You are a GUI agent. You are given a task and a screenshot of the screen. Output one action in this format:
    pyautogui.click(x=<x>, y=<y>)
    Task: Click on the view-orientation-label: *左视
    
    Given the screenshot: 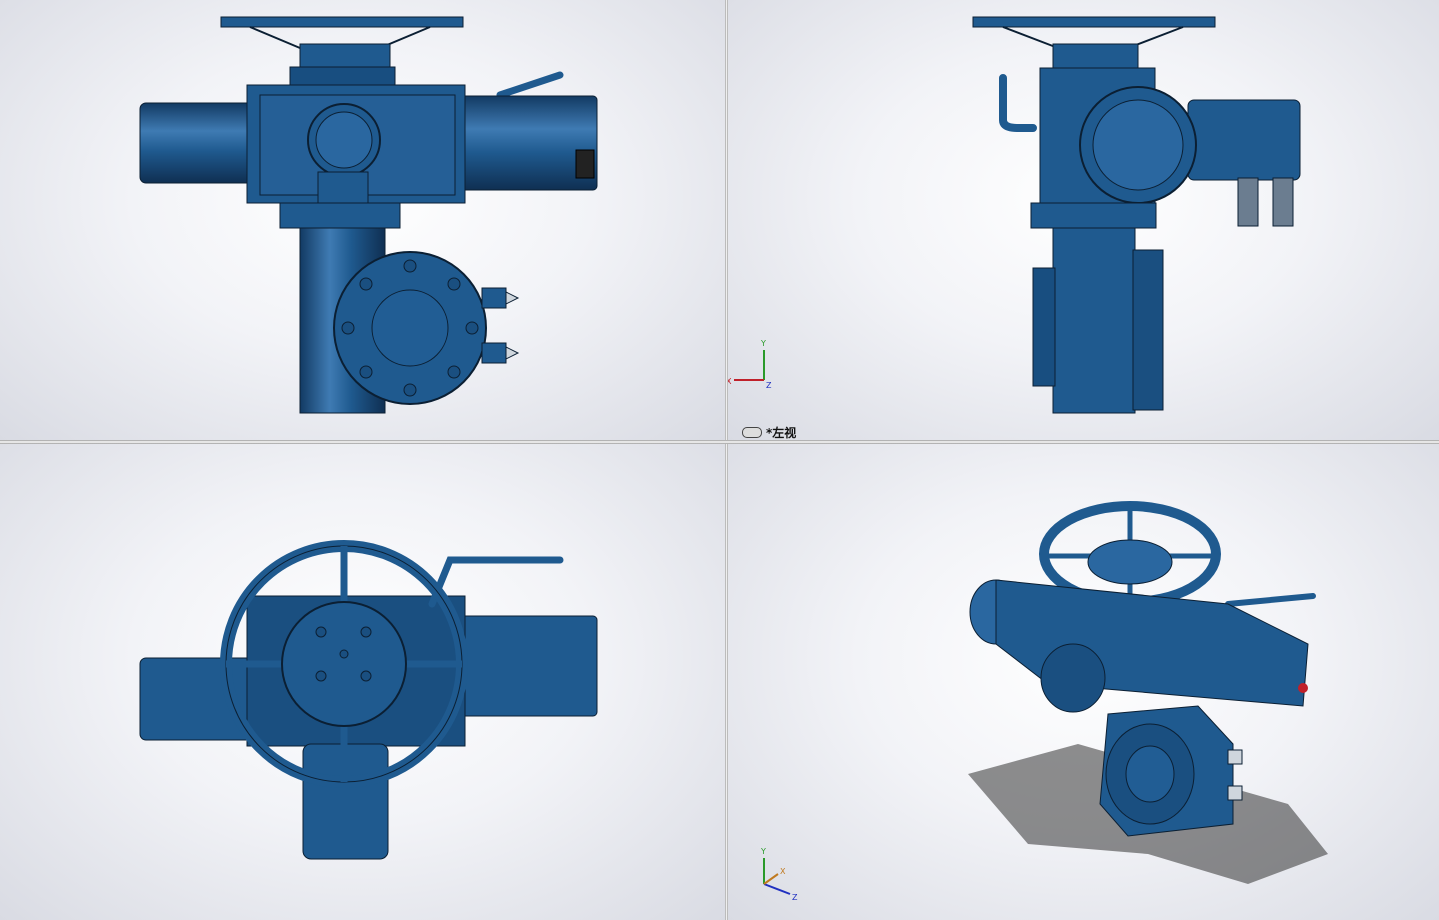 What is the action you would take?
    pyautogui.click(x=769, y=432)
    